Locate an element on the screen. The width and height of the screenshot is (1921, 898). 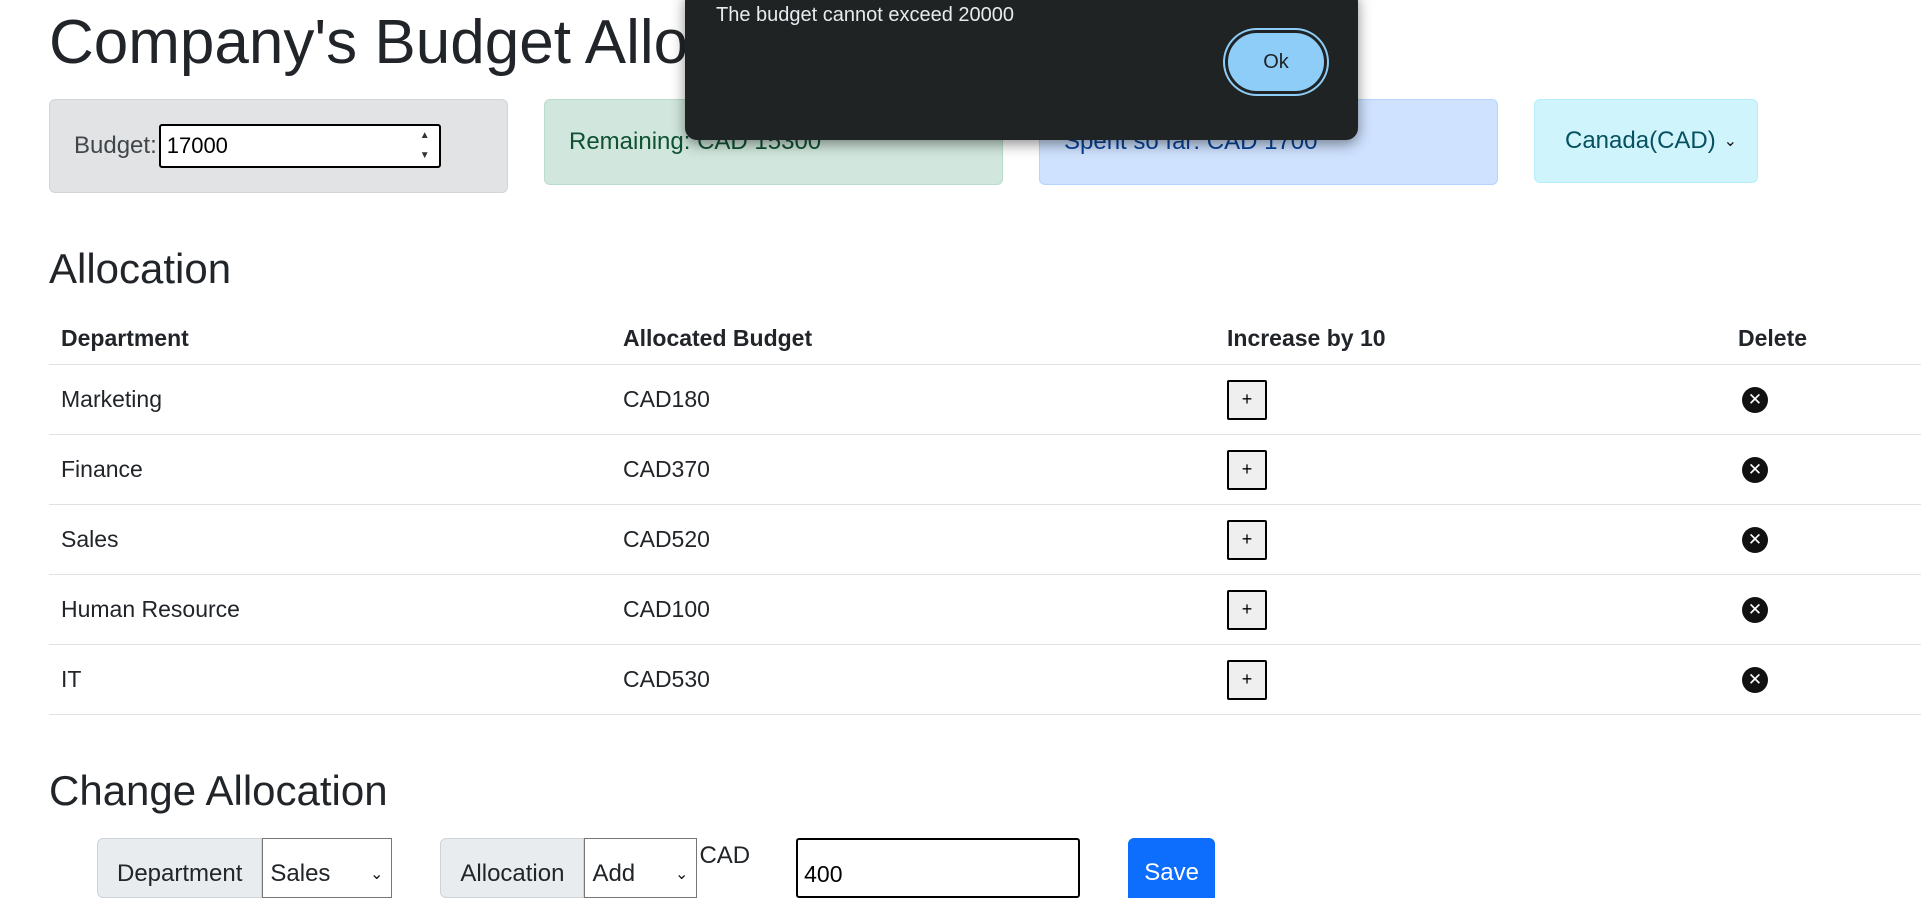
change-allocation-title: Change Allocation is located at coordinates (218, 790).